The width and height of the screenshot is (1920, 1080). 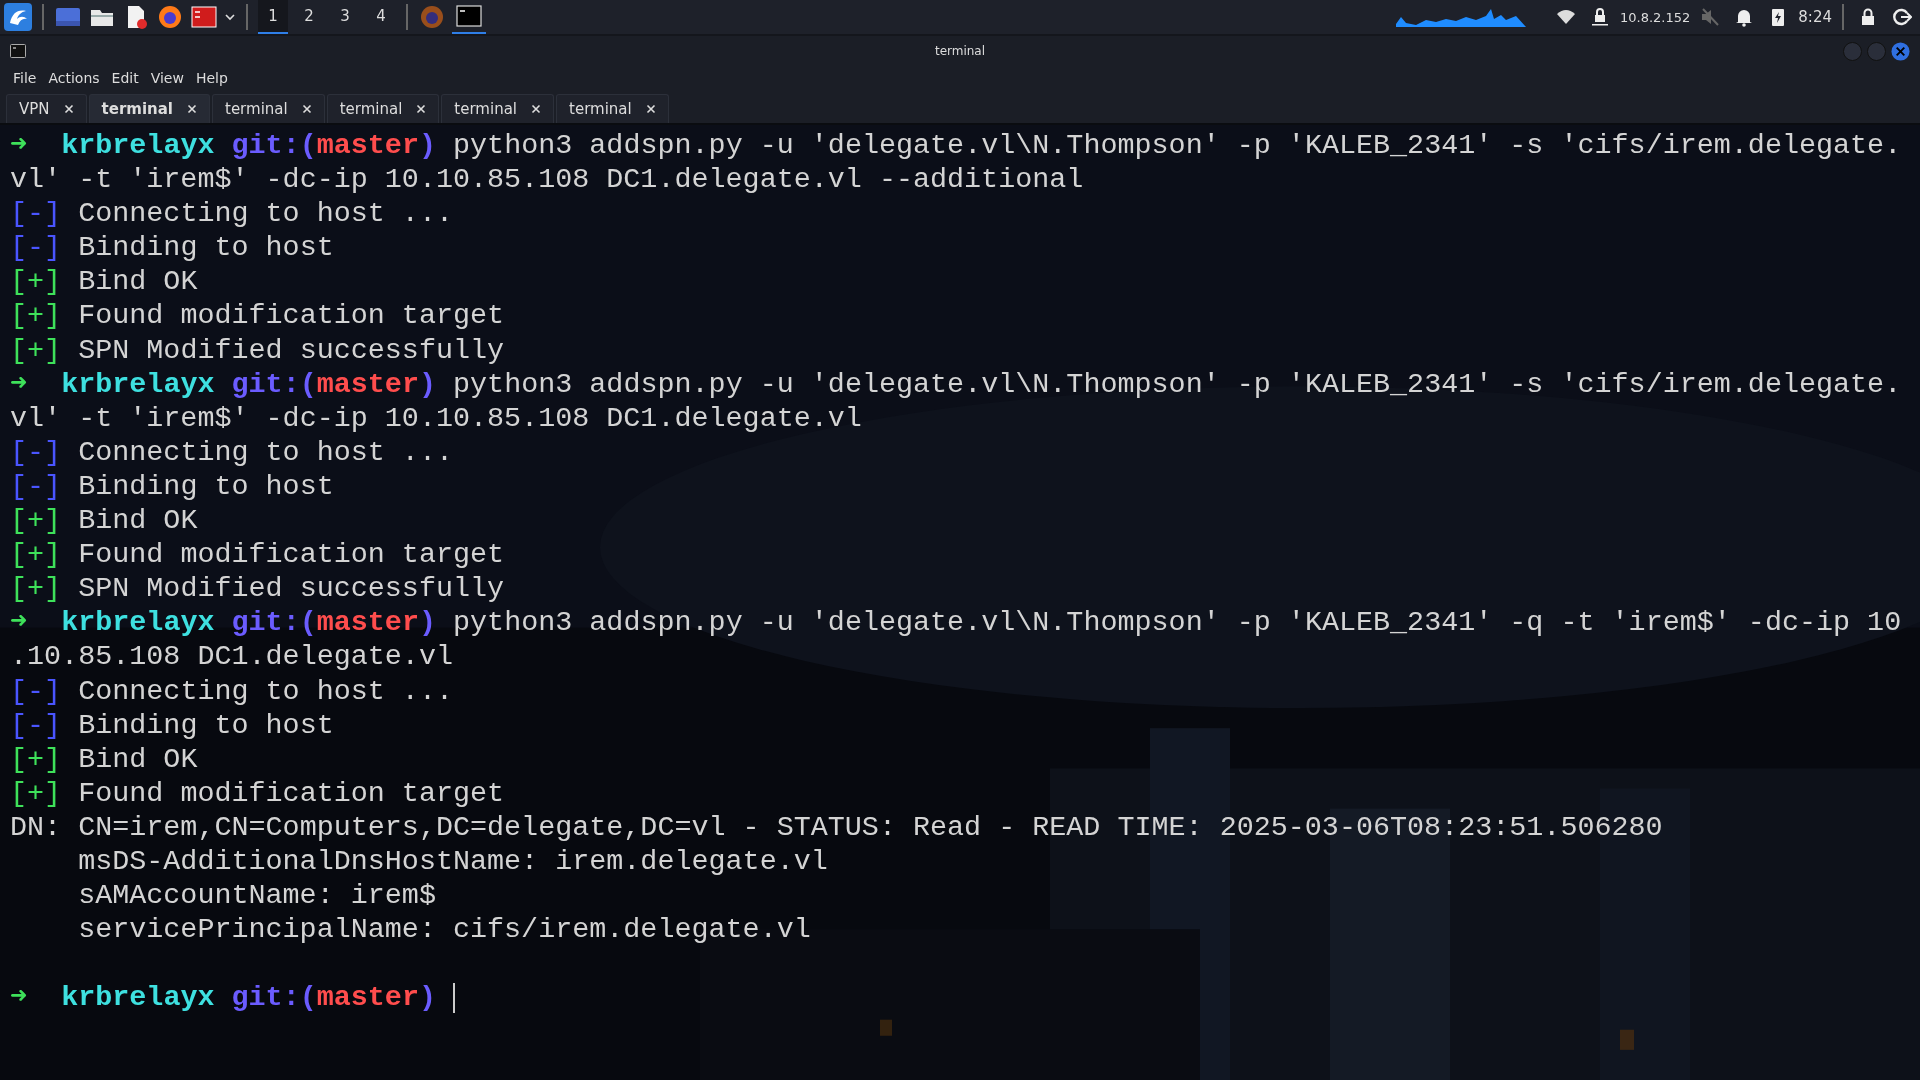 I want to click on workspace-button: 2, so click(x=309, y=17).